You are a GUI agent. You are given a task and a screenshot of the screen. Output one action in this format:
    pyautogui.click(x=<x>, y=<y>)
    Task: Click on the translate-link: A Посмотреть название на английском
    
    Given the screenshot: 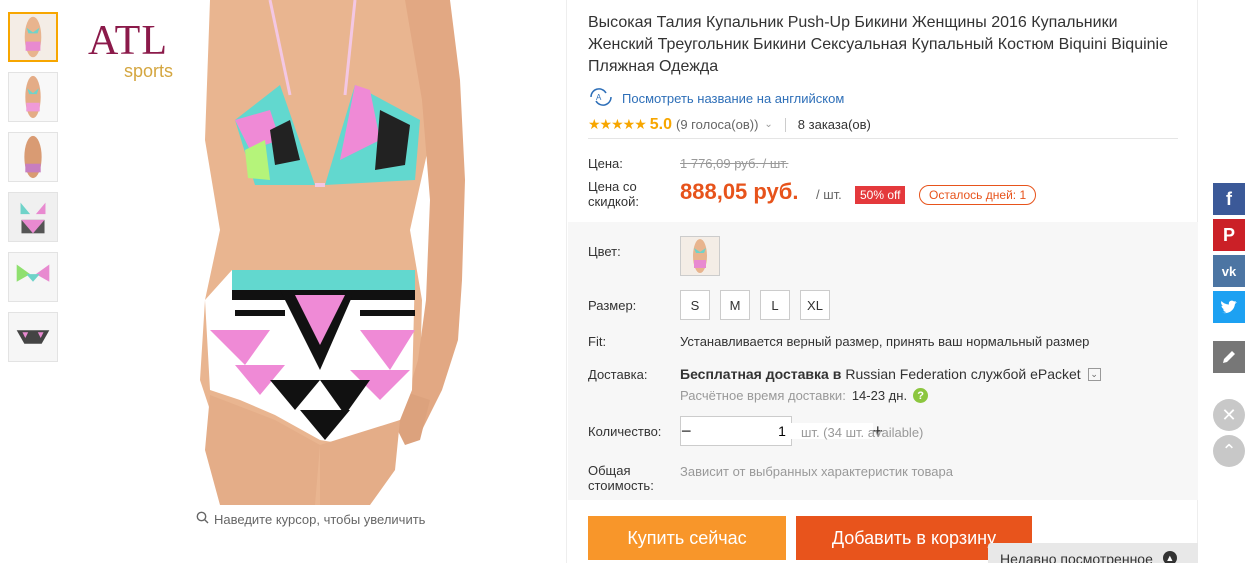 What is the action you would take?
    pyautogui.click(x=716, y=98)
    